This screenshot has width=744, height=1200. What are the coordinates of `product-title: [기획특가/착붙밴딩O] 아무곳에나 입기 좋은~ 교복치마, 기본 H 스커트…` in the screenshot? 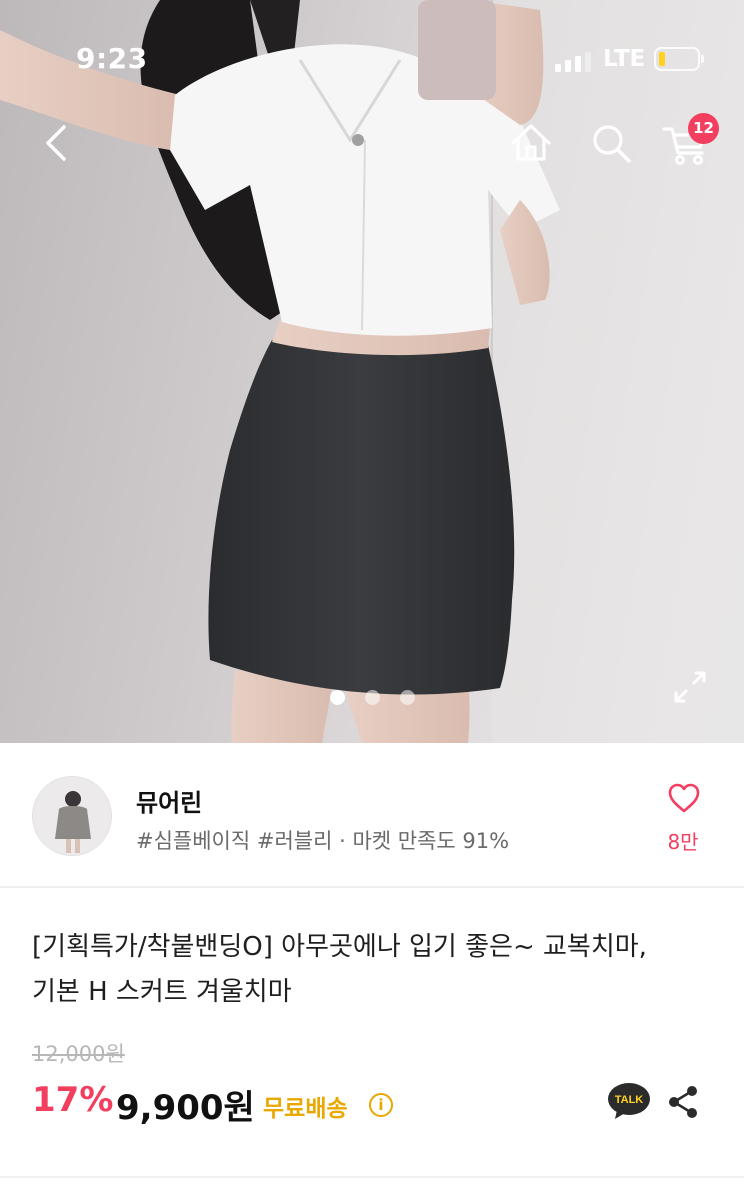 It's located at (377, 970).